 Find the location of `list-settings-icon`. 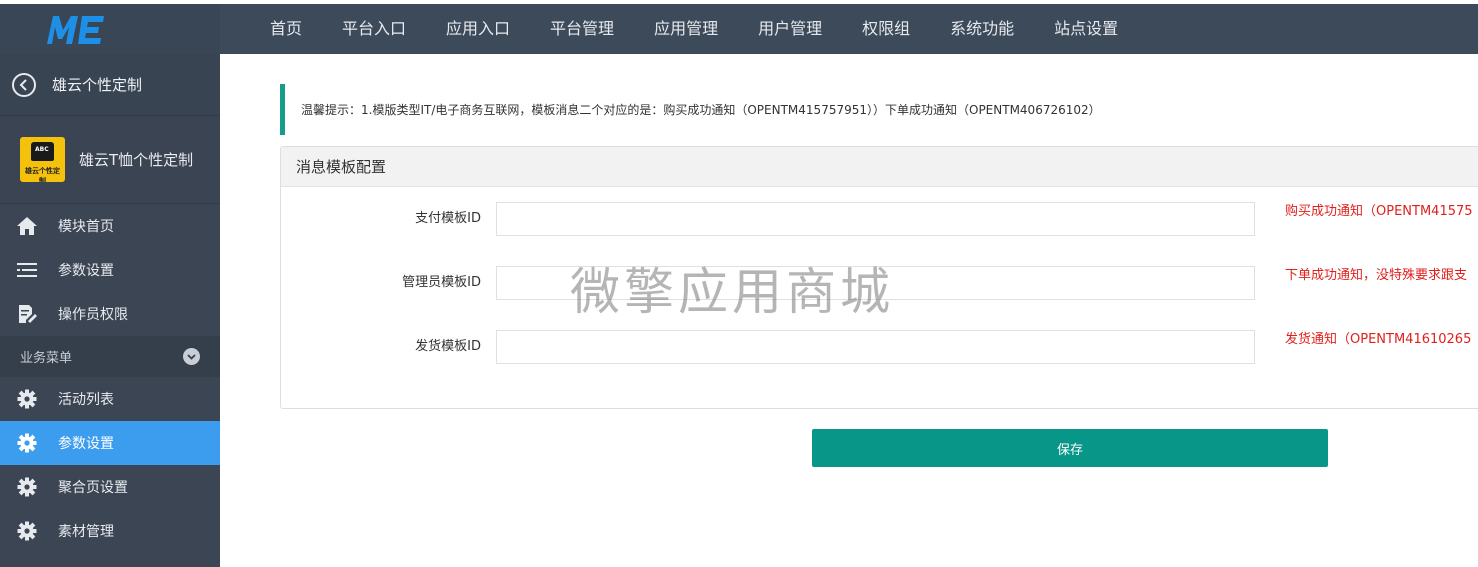

list-settings-icon is located at coordinates (27, 270).